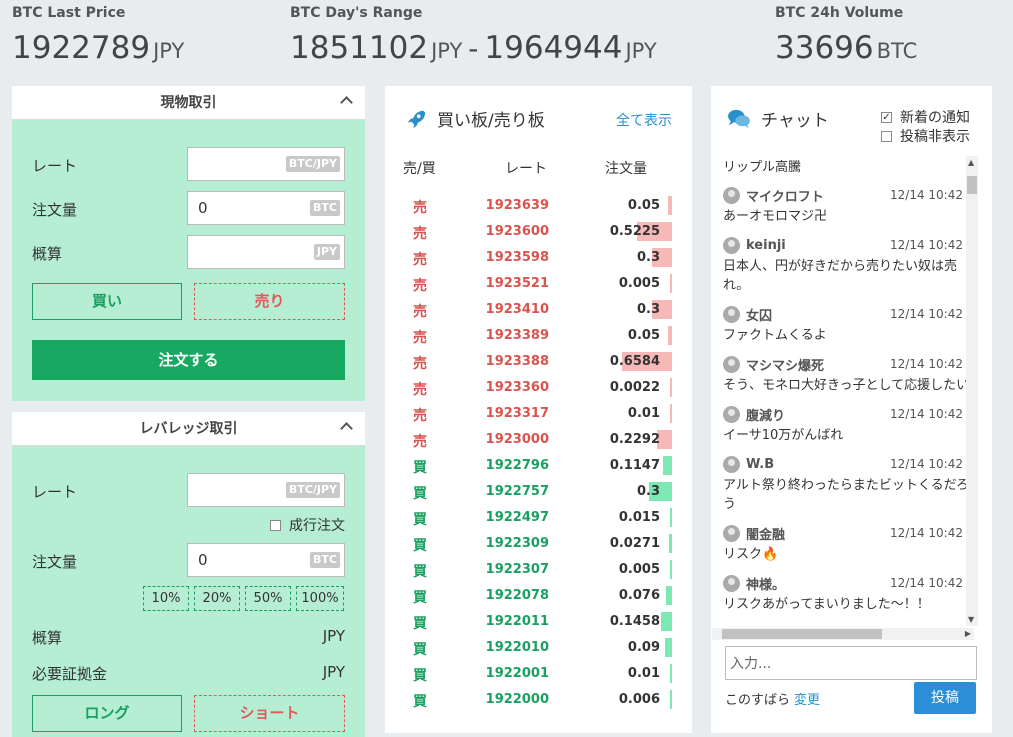  What do you see at coordinates (971, 619) in the screenshot?
I see `scroll-down-icon: ▼` at bounding box center [971, 619].